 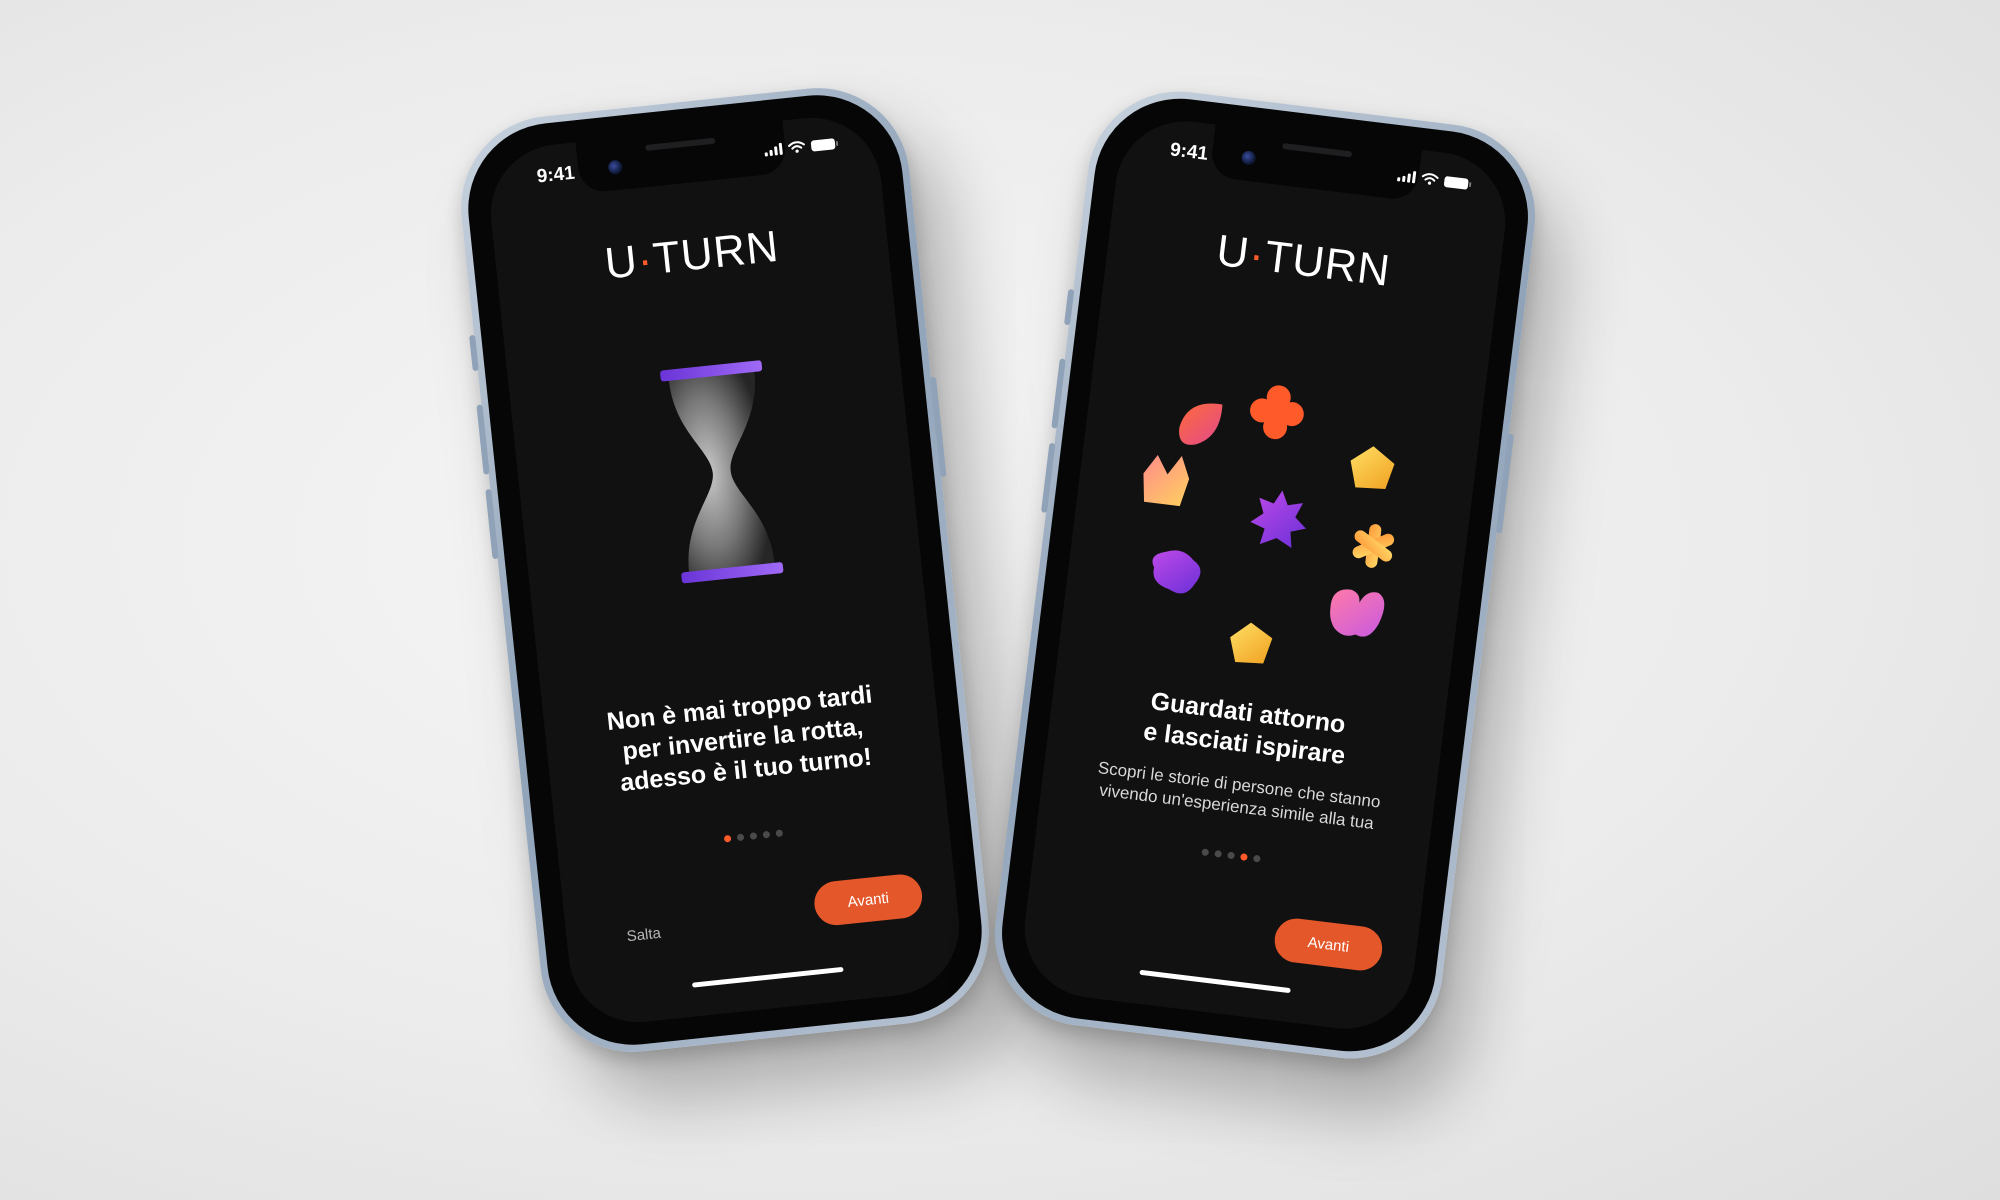 I want to click on flower-sticker-icon, so click(x=1277, y=412).